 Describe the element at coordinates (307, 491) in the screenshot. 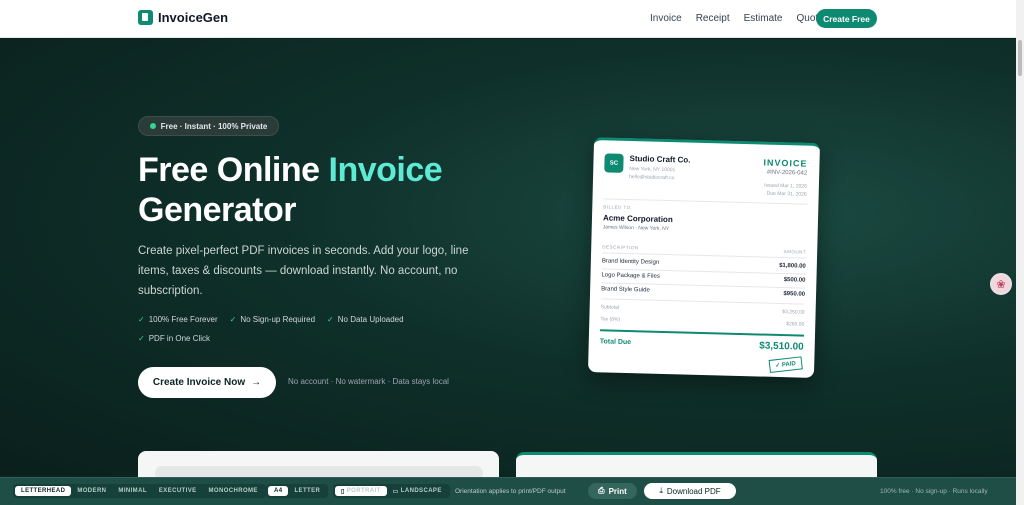

I see `paper-letter: LETTER` at that location.